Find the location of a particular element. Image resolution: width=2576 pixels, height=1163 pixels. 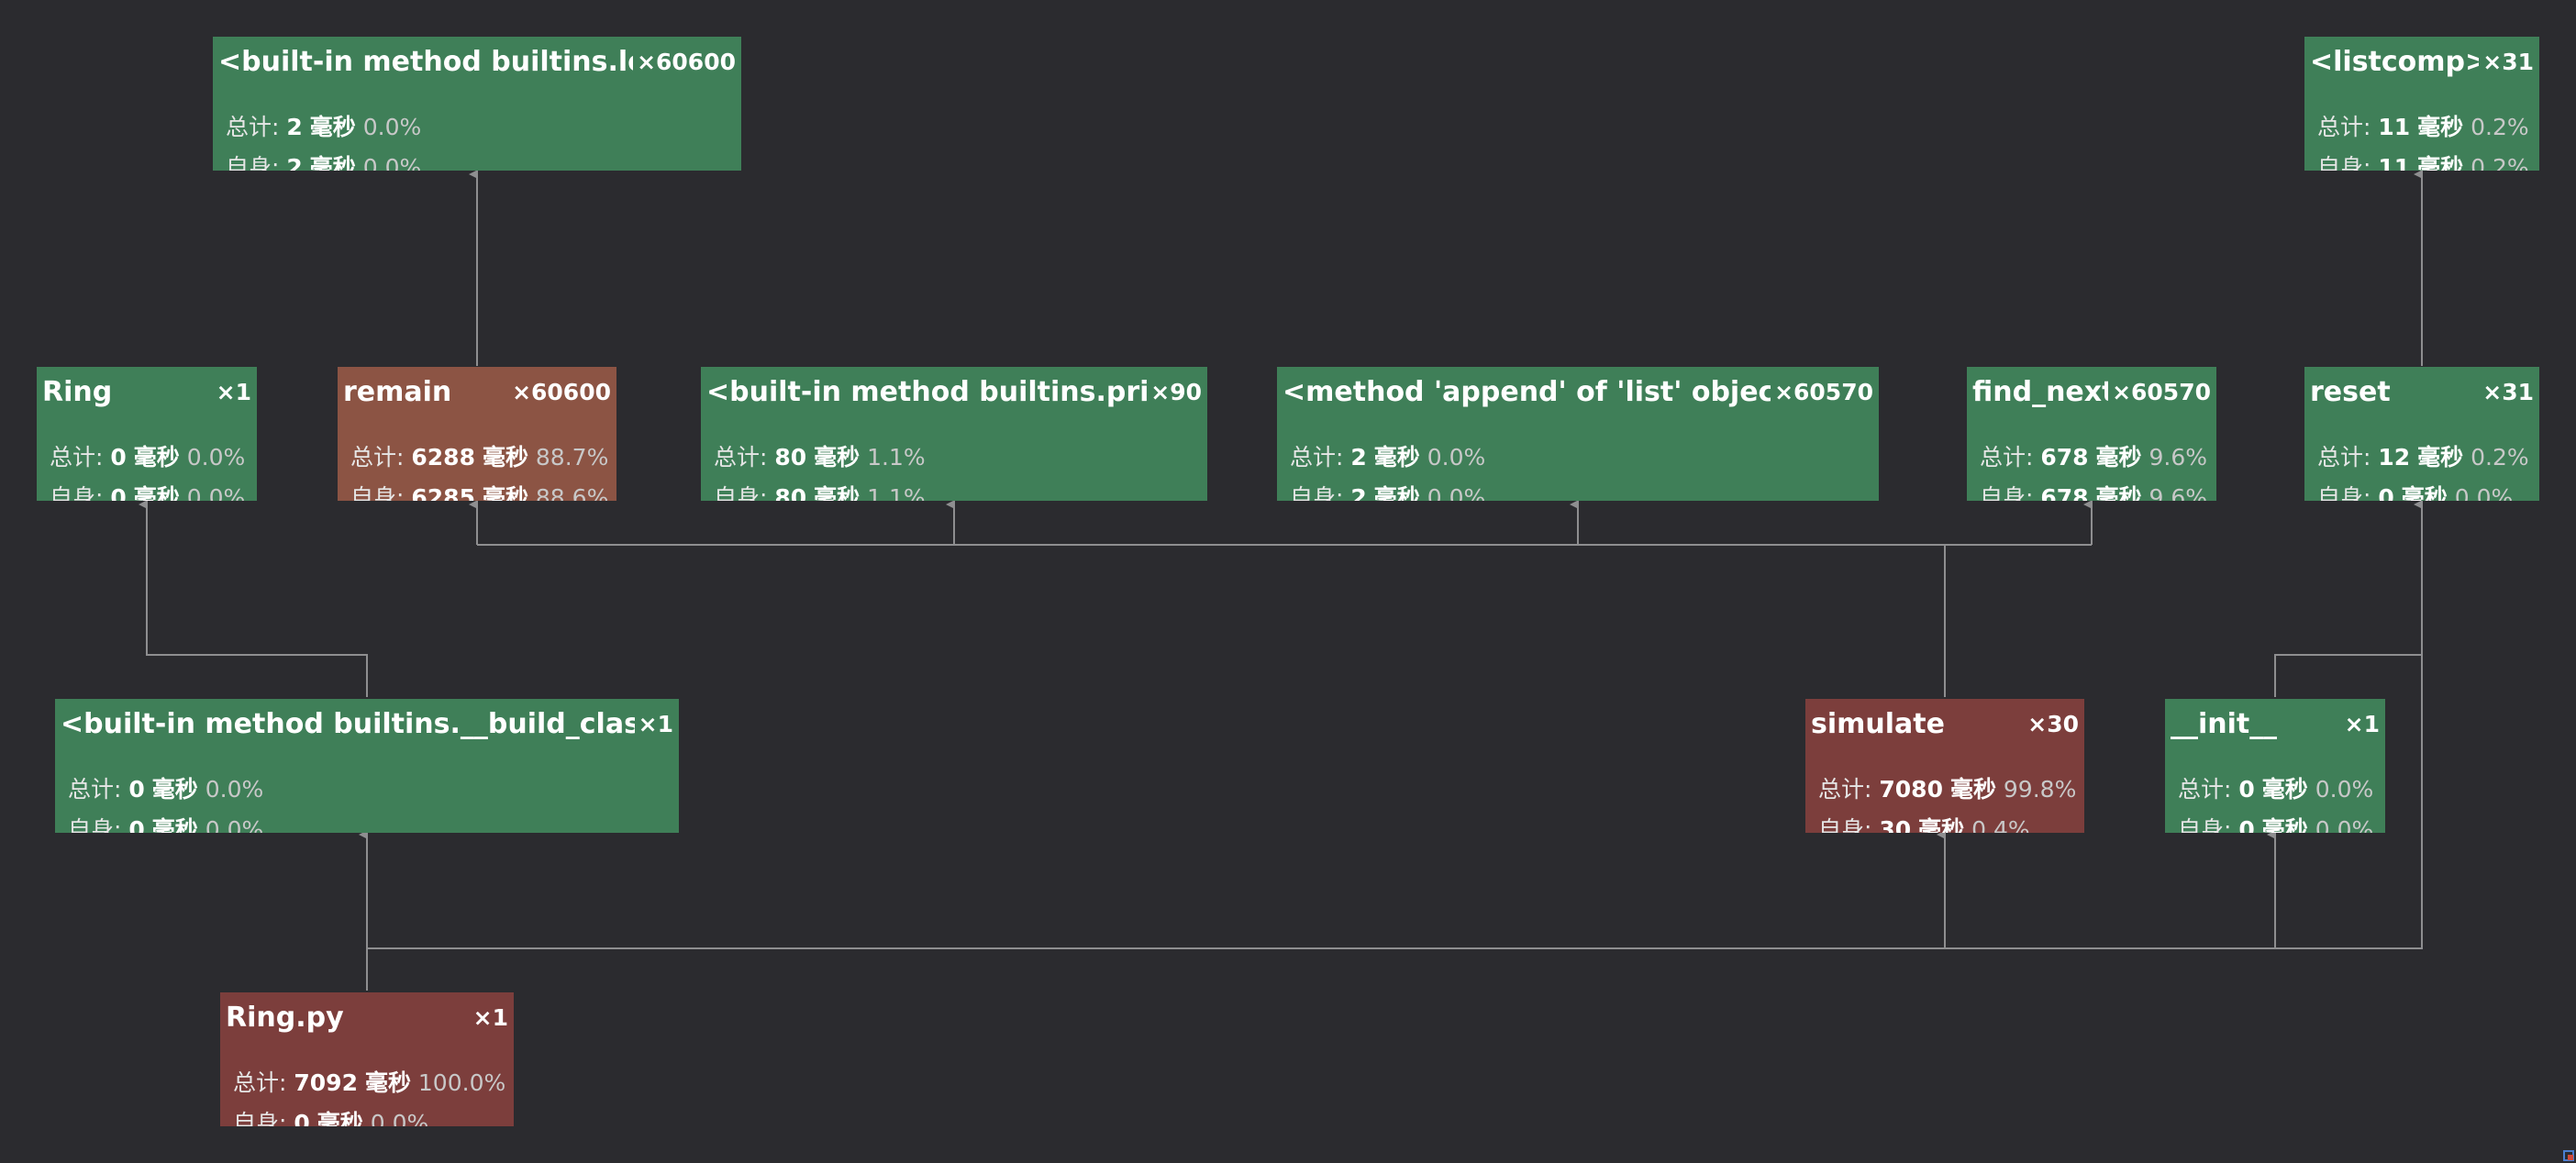

node-self-row: 自身: 6285 毫秒 88.6% is located at coordinates (481, 492).